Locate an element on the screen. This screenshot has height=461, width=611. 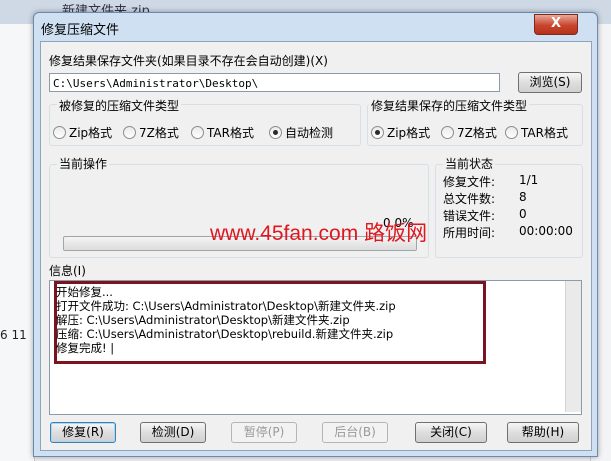
status-key-time: 所用时间: is located at coordinates (469, 233).